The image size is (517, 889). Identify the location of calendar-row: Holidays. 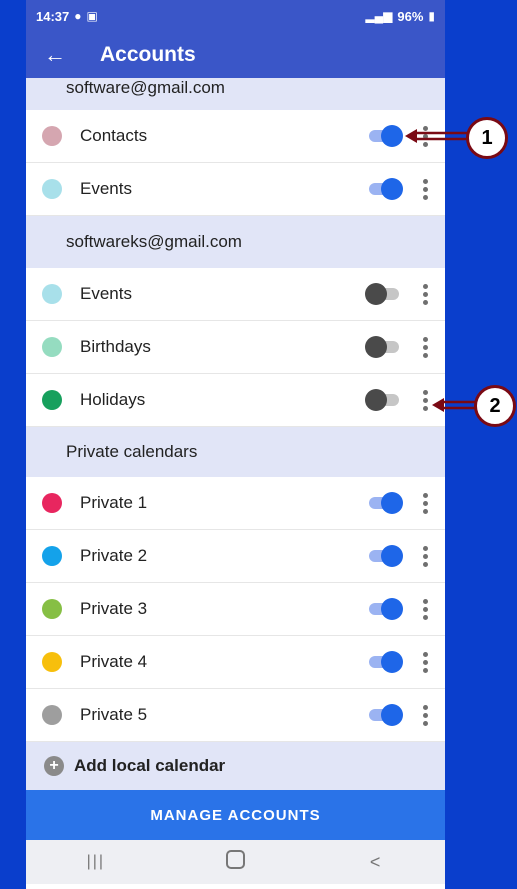
(235, 400).